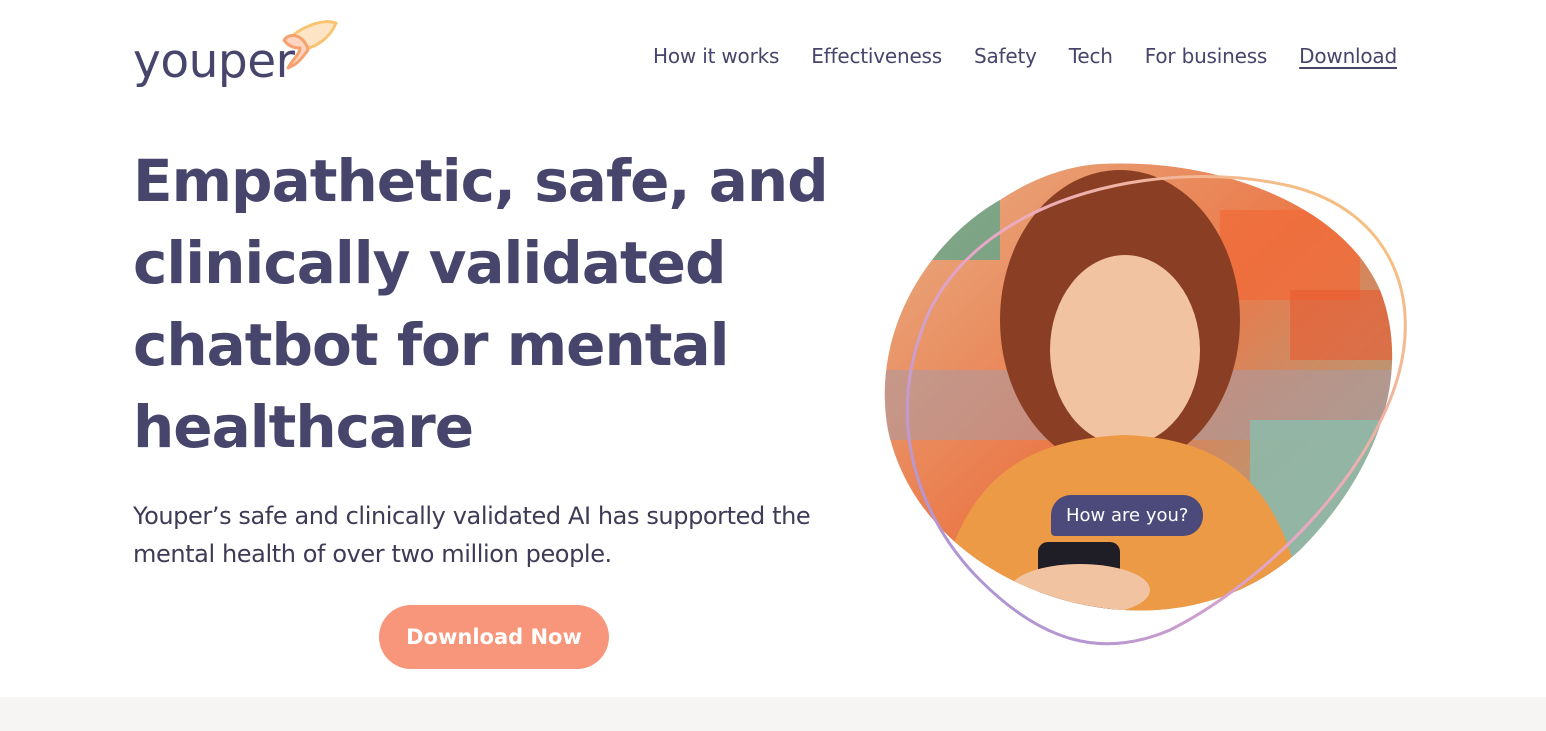  Describe the element at coordinates (1091, 56) in the screenshot. I see `nav-tech: Tech` at that location.